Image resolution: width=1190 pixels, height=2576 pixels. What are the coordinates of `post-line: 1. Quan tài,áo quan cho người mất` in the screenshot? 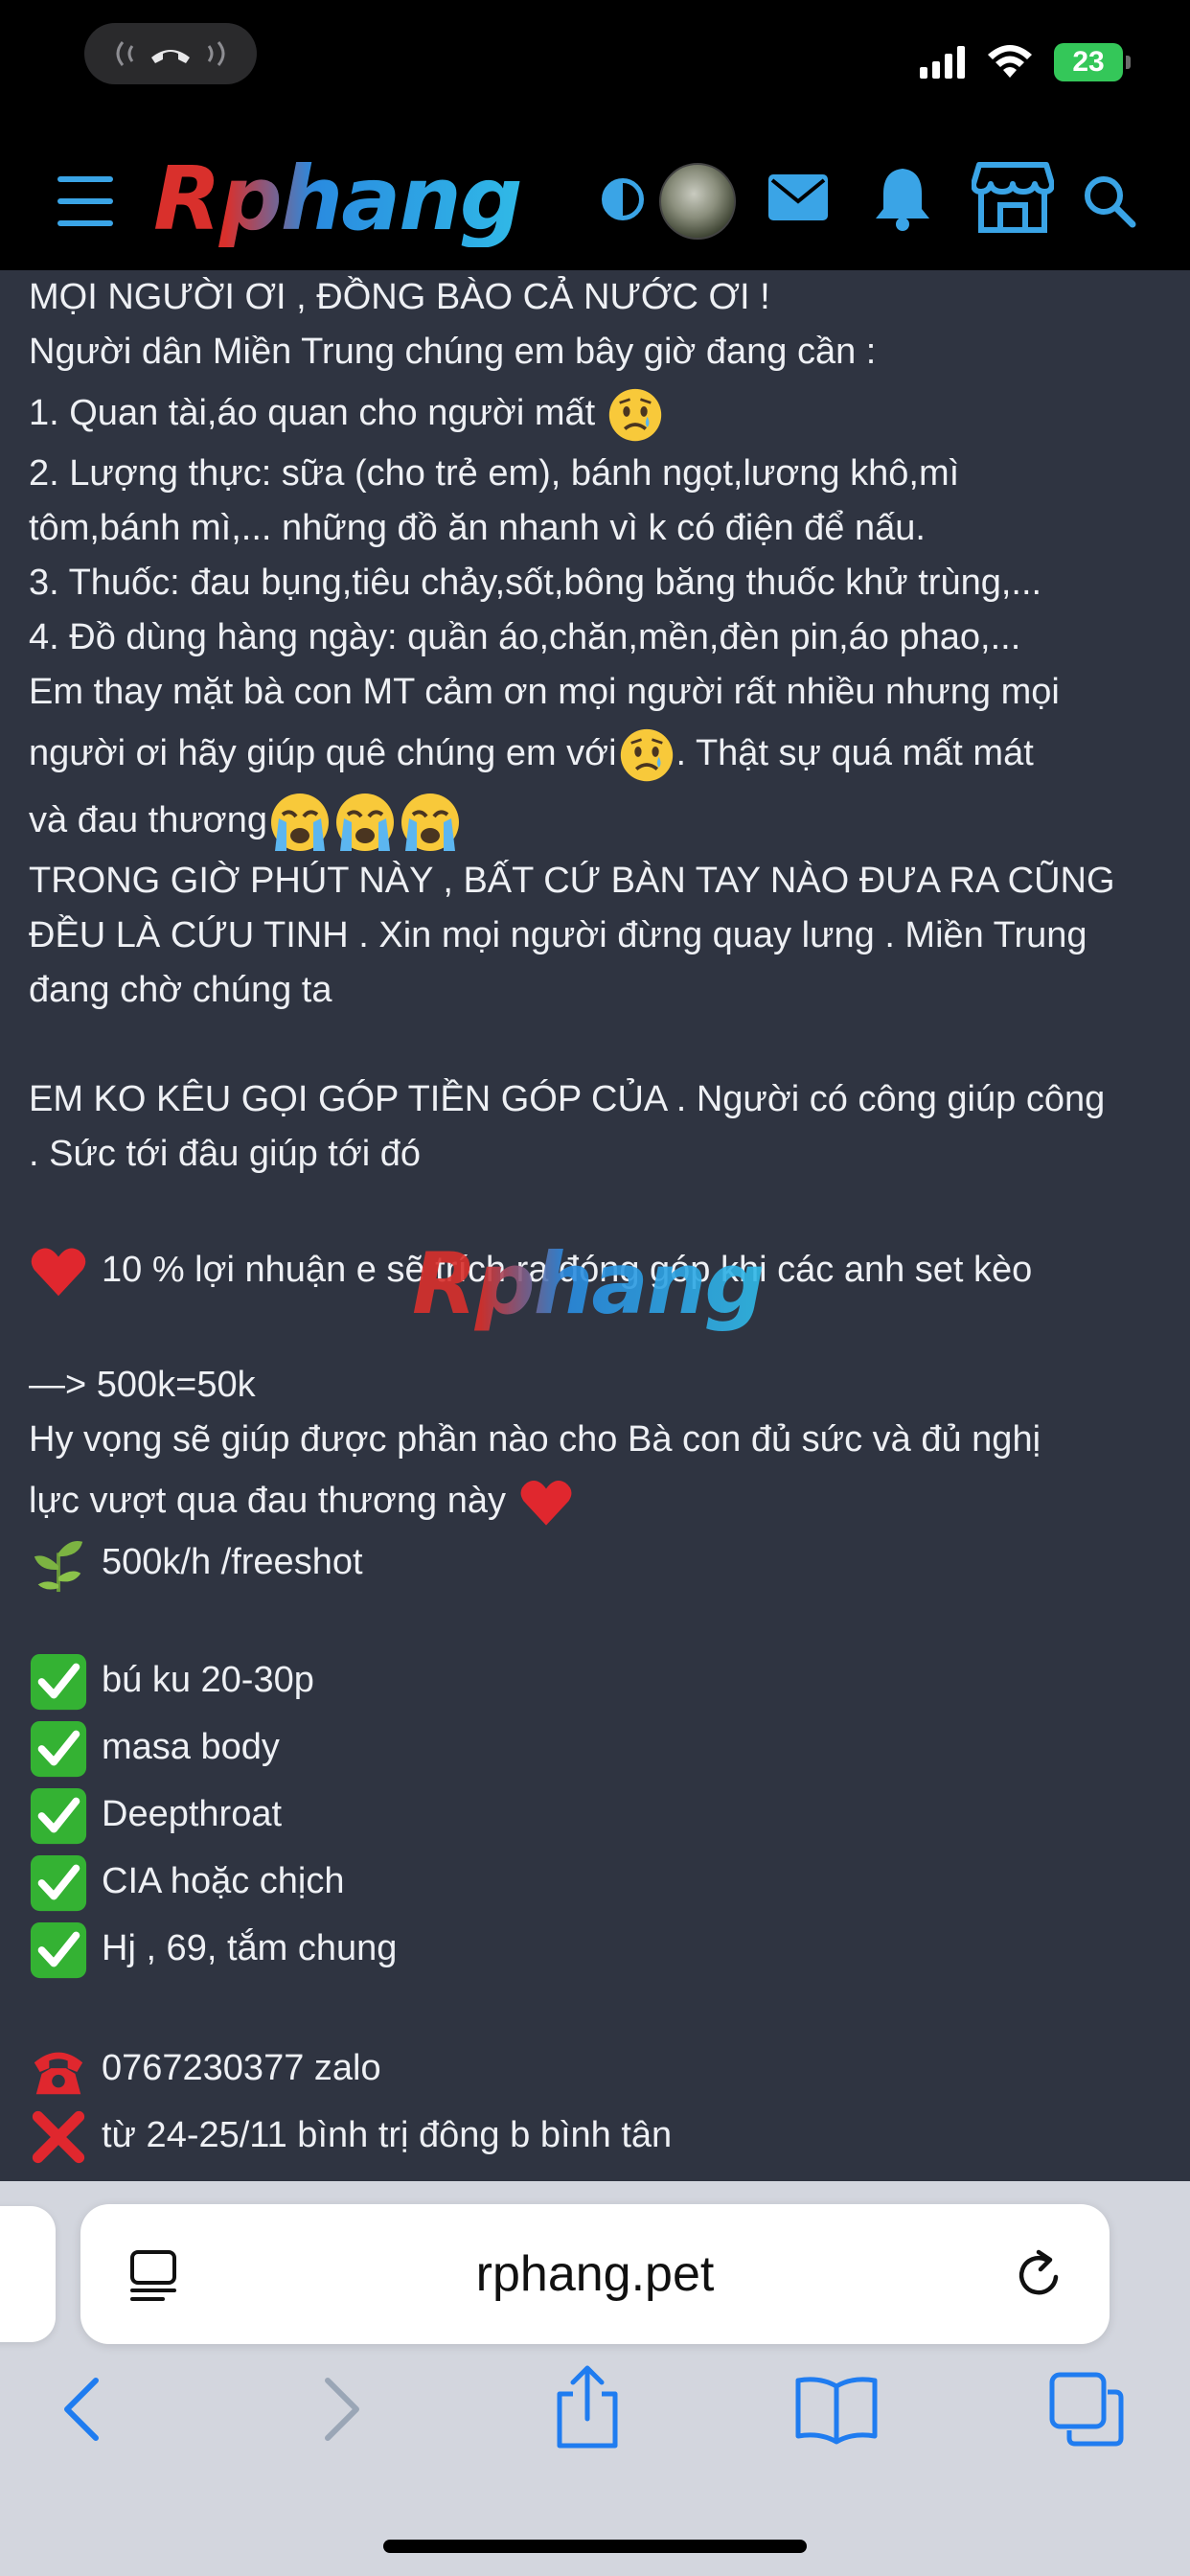 It's located at (599, 413).